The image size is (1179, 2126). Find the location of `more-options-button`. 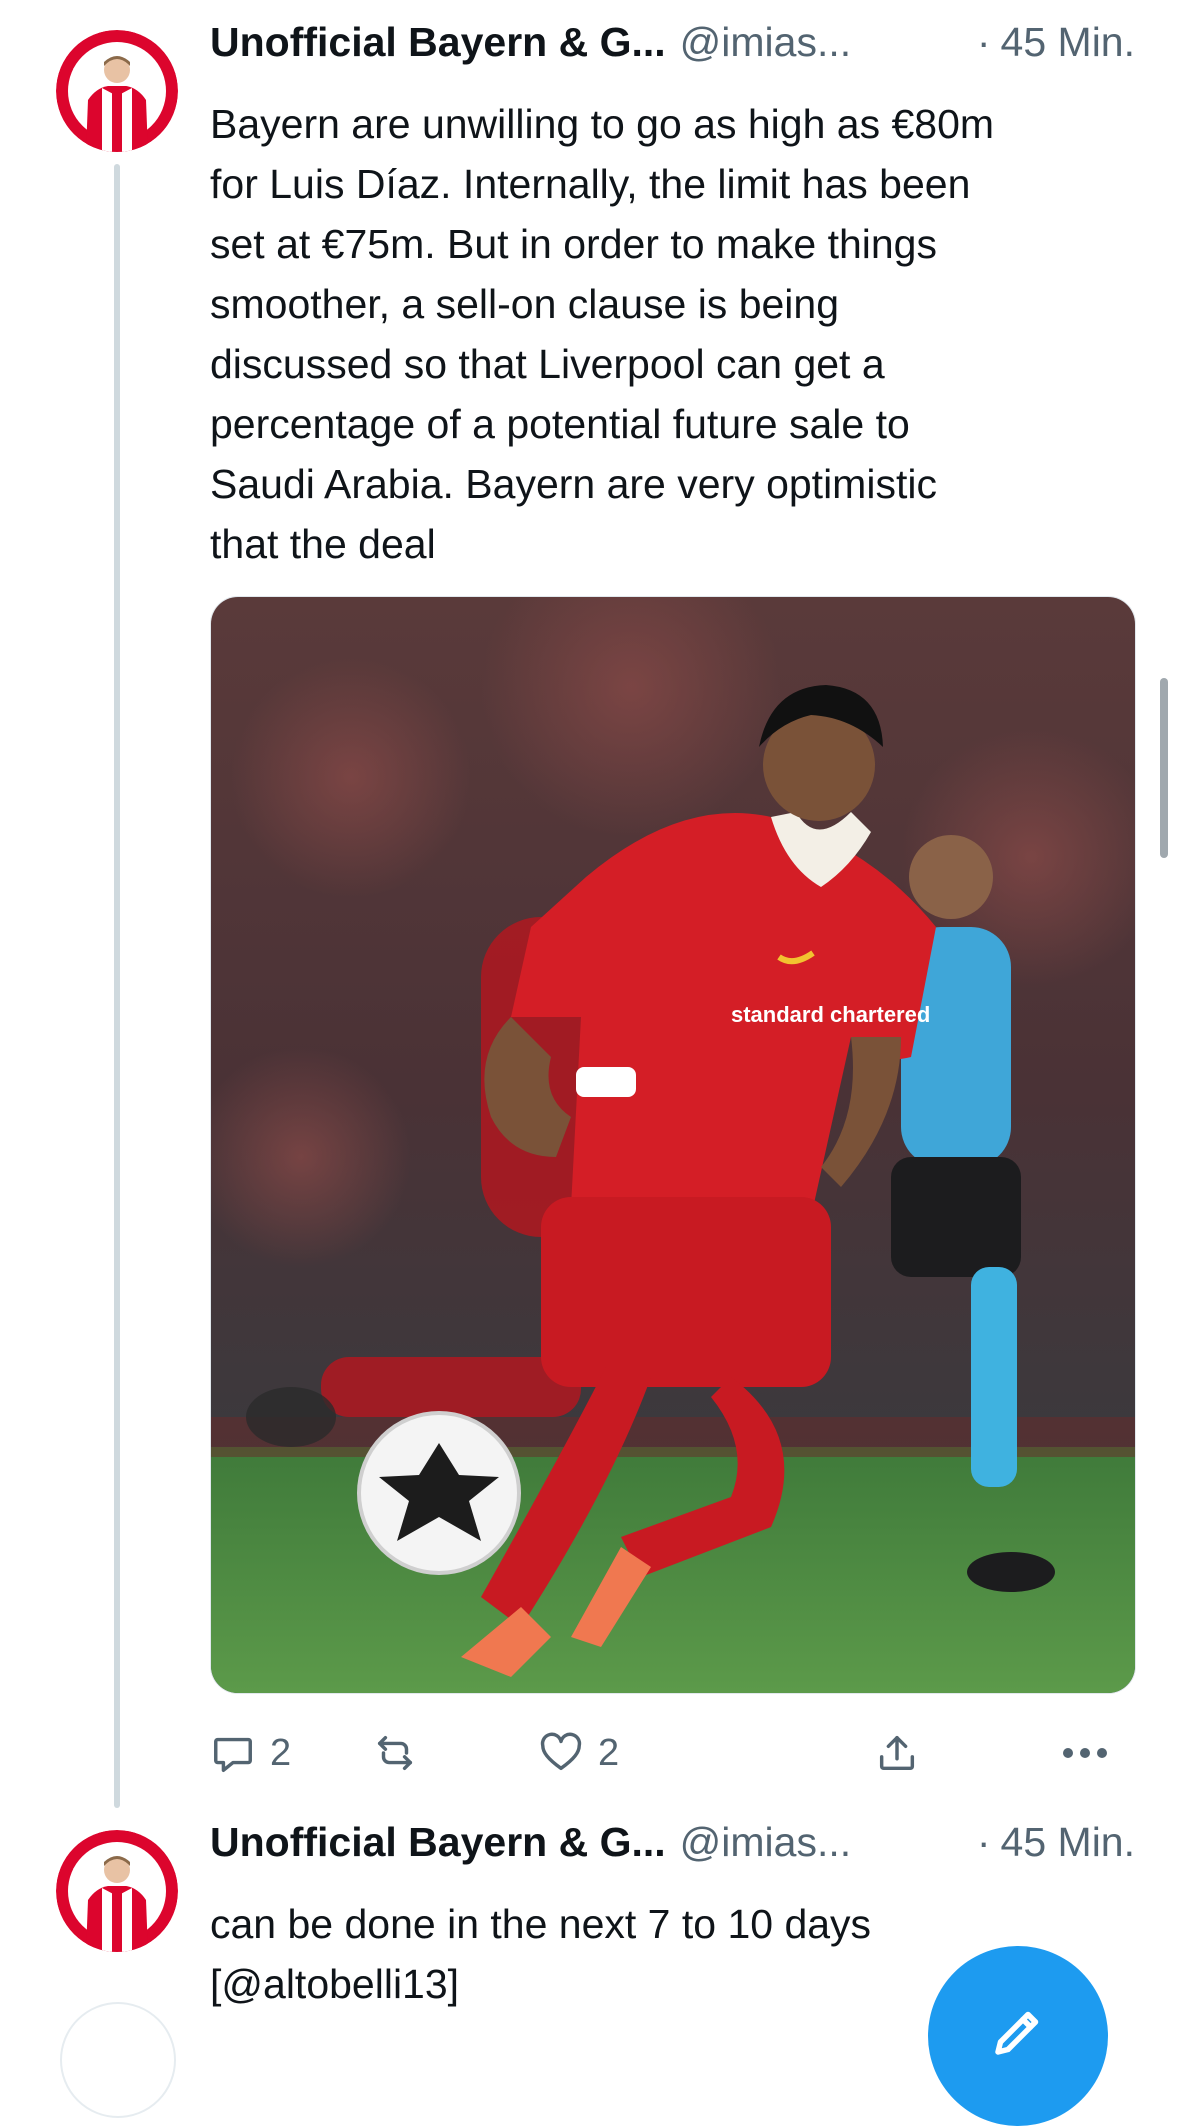

more-options-button is located at coordinates (1085, 1753).